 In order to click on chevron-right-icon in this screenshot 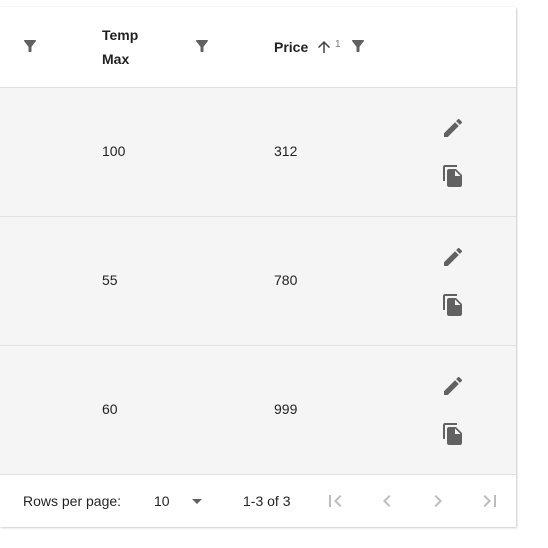, I will do `click(438, 501)`.